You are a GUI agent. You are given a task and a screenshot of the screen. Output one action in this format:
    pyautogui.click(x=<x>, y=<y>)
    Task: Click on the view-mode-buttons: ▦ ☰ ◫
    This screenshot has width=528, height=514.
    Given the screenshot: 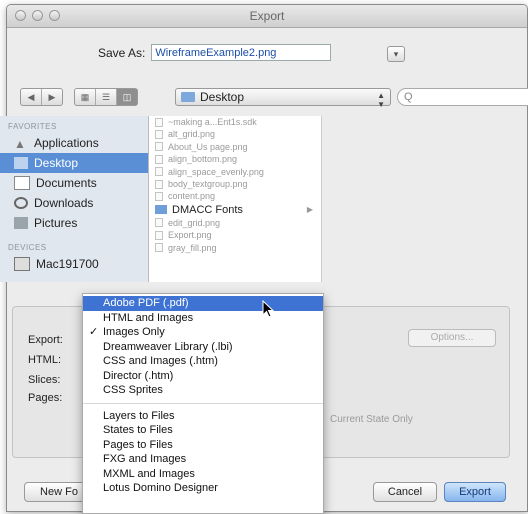 What is the action you would take?
    pyautogui.click(x=106, y=97)
    